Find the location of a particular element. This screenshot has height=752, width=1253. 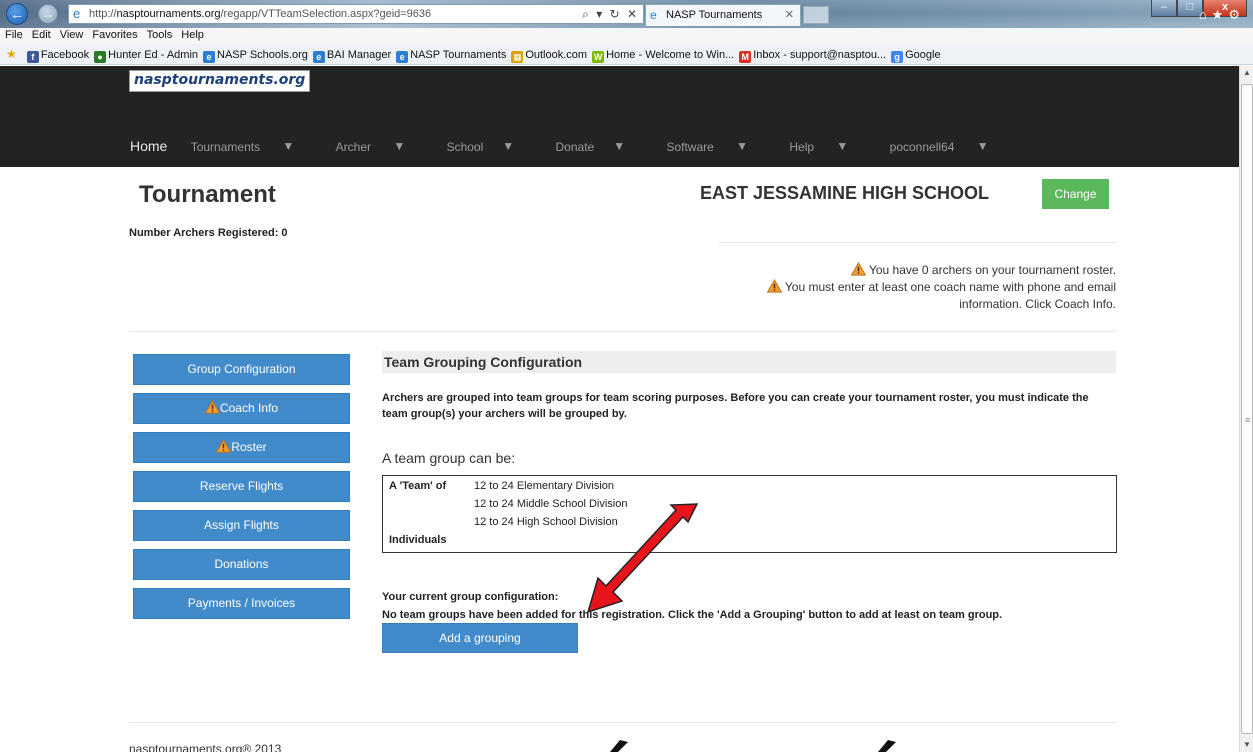

vertical-scrollbar: ▲ ≡ ▼ is located at coordinates (1246, 409).